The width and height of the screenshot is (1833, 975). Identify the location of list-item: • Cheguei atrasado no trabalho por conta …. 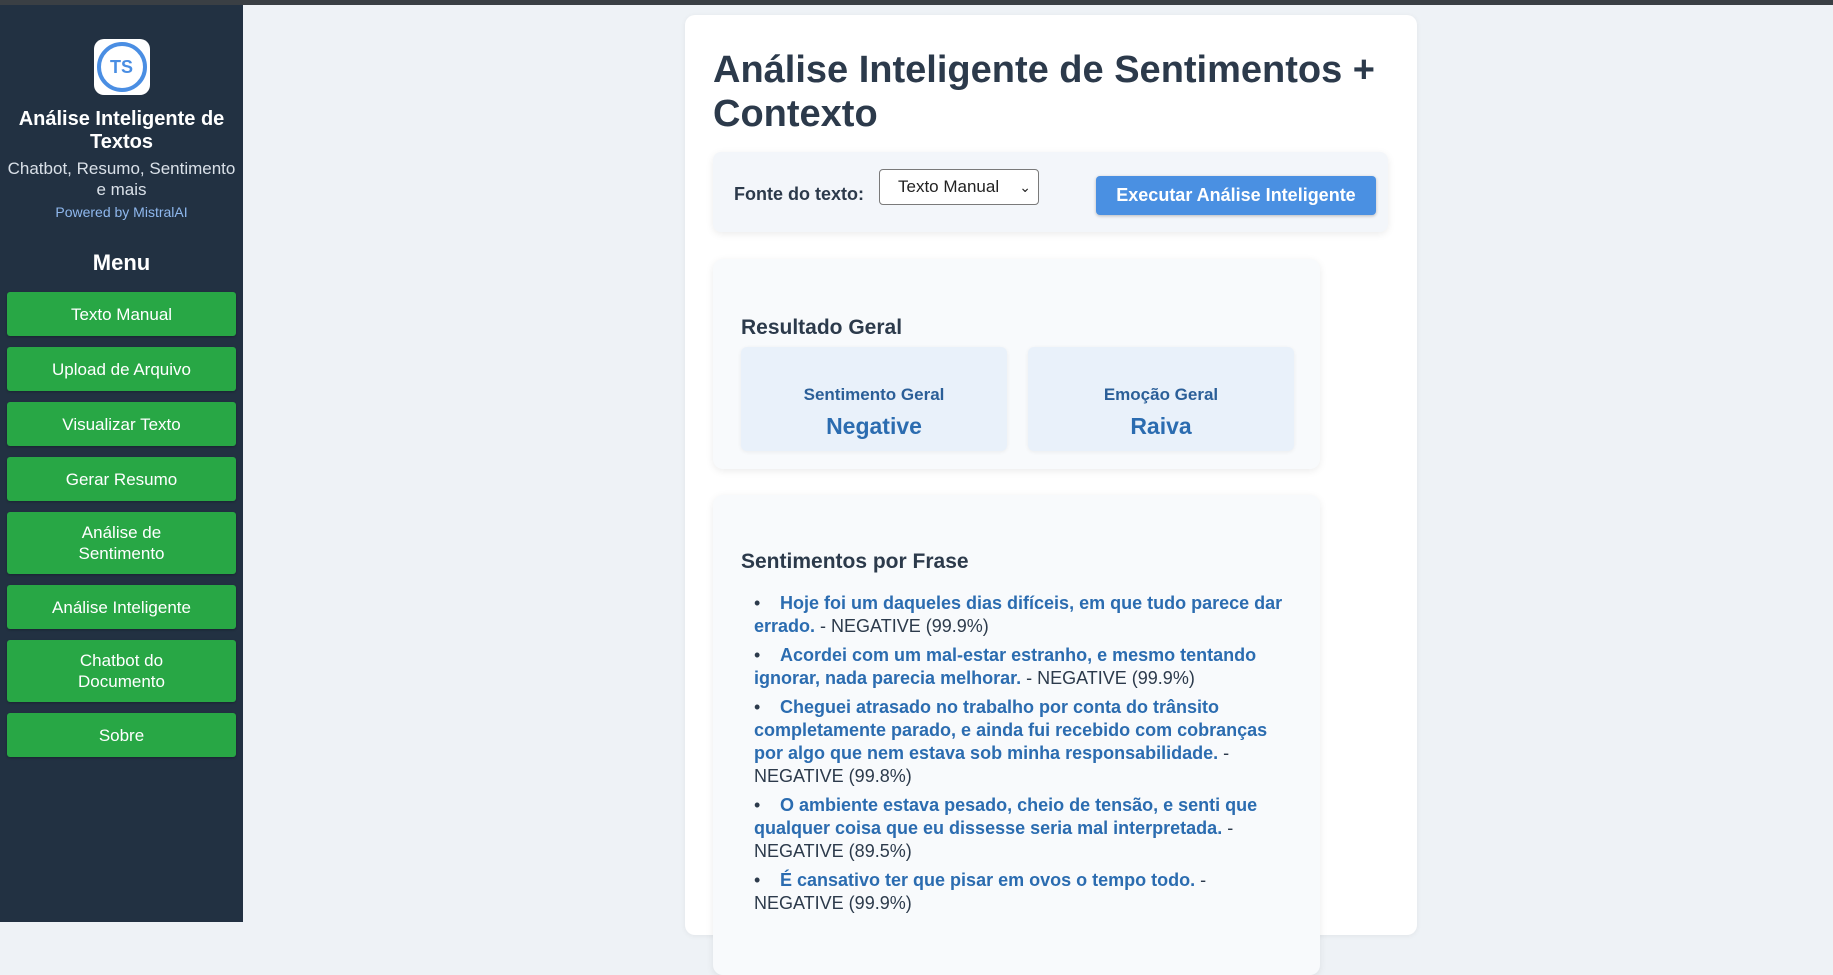
(1024, 742).